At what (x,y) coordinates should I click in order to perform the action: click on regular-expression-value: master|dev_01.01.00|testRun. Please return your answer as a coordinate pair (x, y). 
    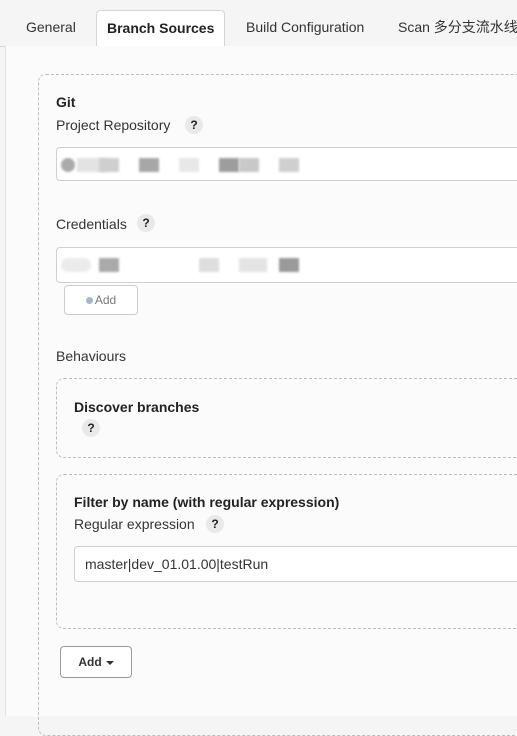
    Looking at the image, I should click on (177, 564).